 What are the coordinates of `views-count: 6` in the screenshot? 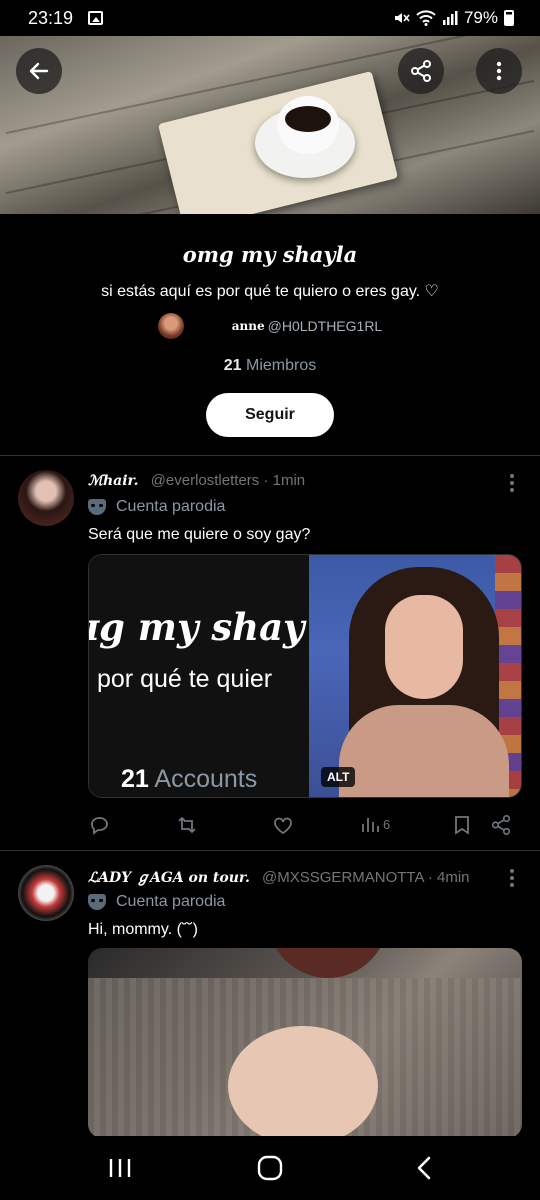 It's located at (387, 824).